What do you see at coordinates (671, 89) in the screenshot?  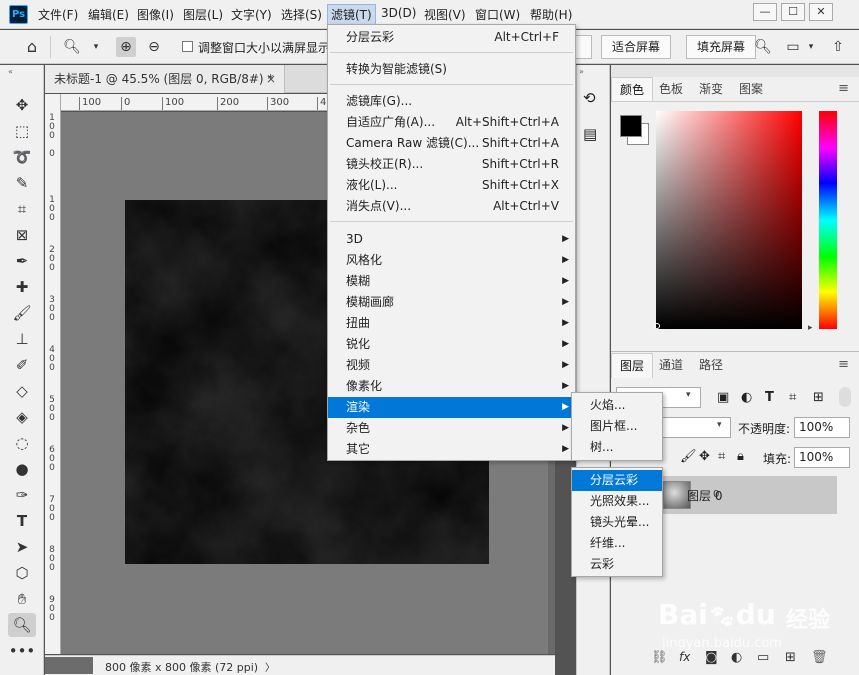 I see `tab-swatches: 色板` at bounding box center [671, 89].